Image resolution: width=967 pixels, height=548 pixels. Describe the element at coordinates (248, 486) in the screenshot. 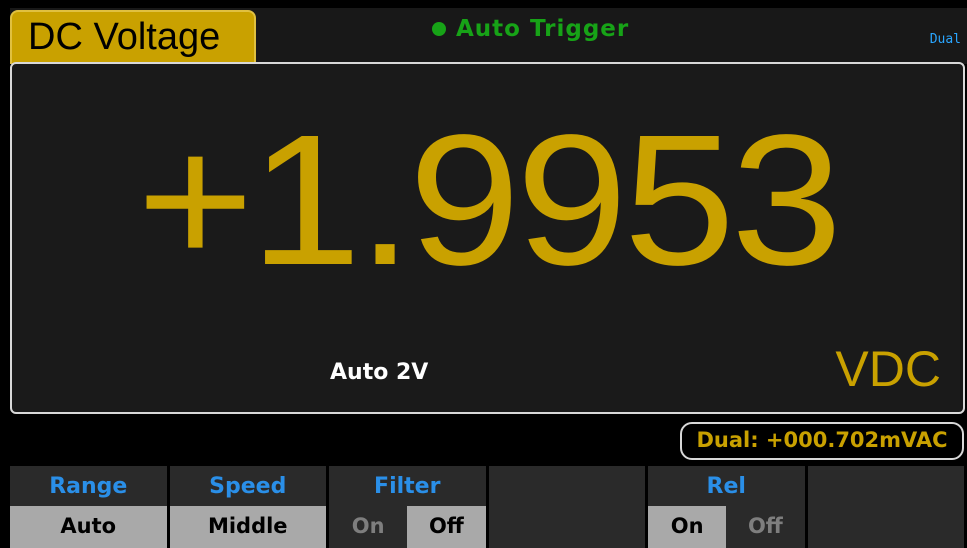

I see `softkey-speed-label: Speed` at that location.